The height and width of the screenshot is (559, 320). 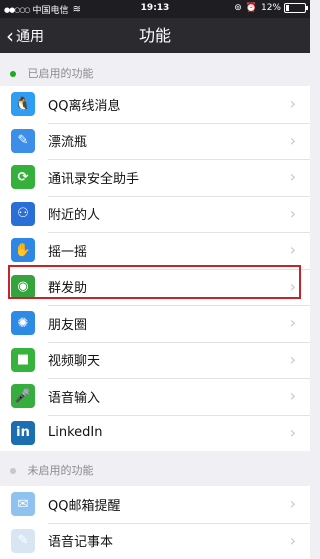 I want to click on feature-row: ✺ 朋友圈 ›, so click(x=155, y=323).